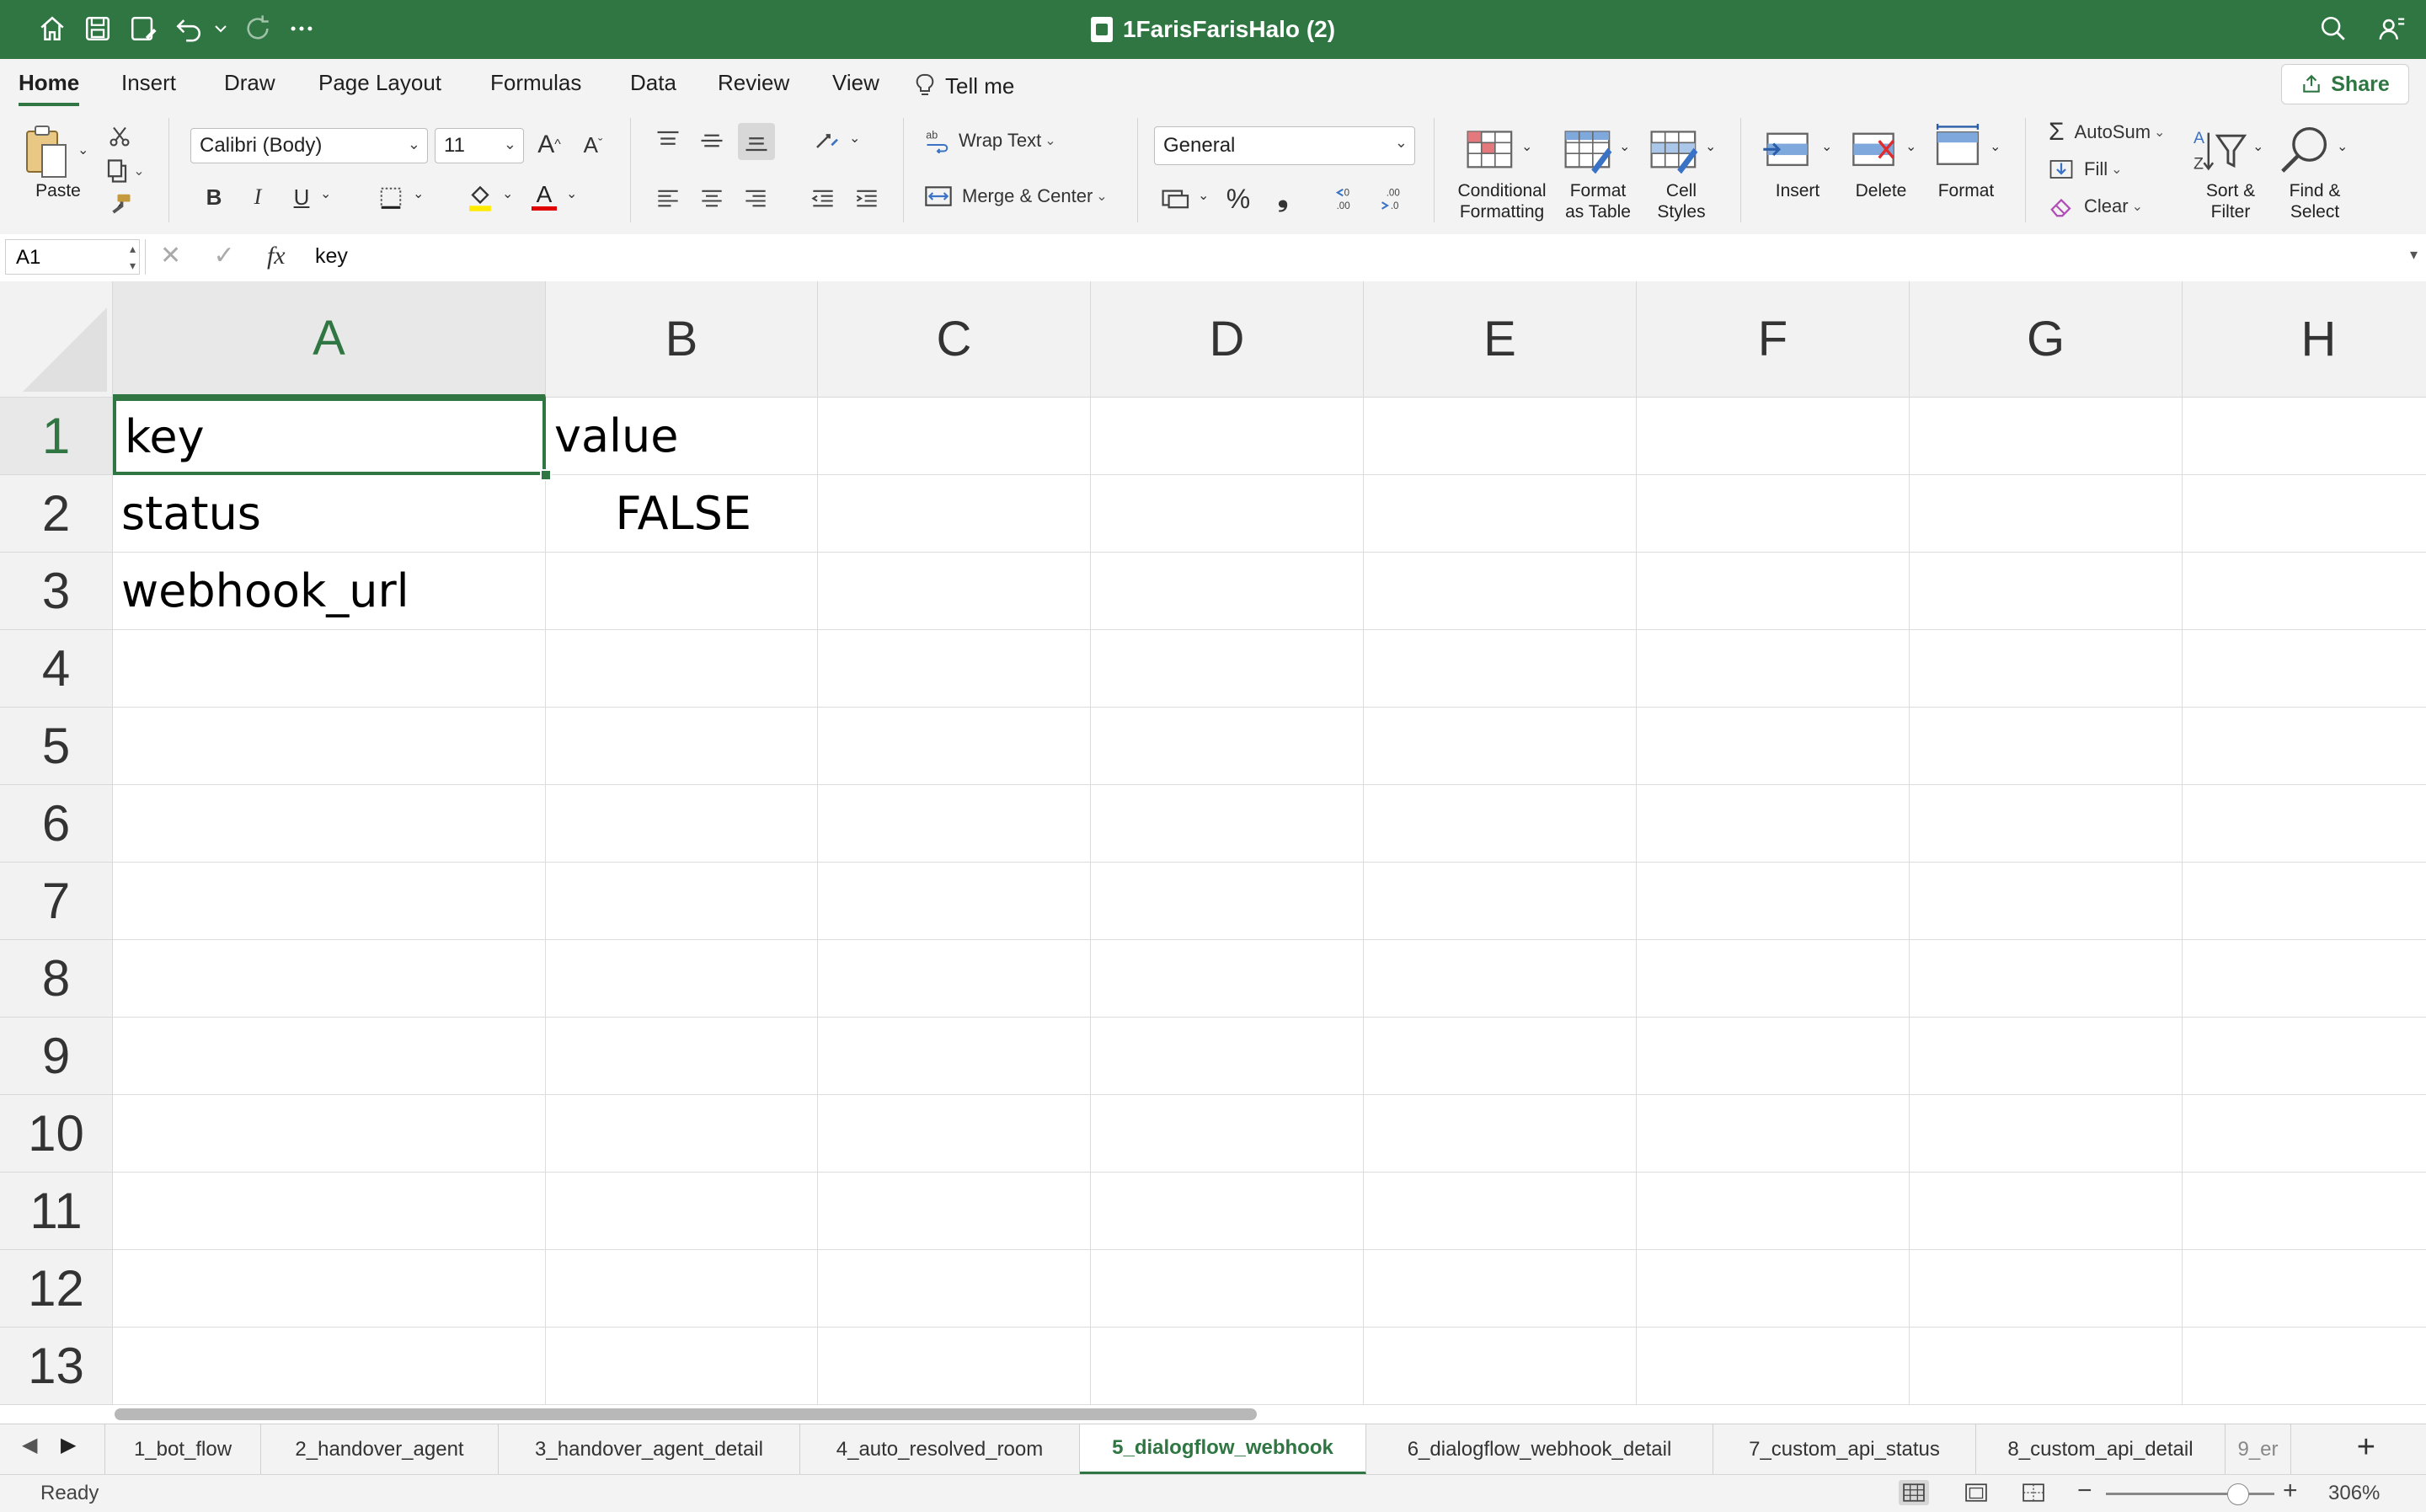 The width and height of the screenshot is (2426, 1512). Describe the element at coordinates (1914, 1492) in the screenshot. I see `normal-view-icon` at that location.